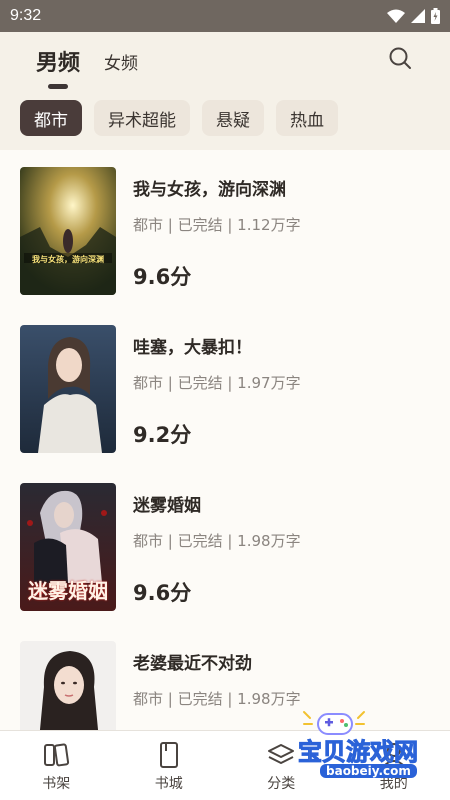 Image resolution: width=450 pixels, height=800 pixels. I want to click on channel-header: 男频 女频, so click(225, 61).